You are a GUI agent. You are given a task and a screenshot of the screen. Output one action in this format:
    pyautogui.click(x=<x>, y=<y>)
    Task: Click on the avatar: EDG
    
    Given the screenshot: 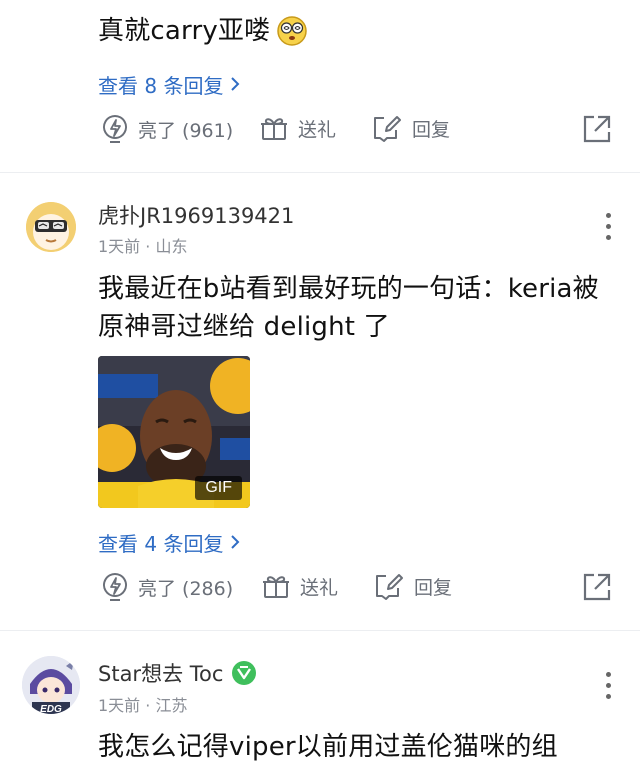 What is the action you would take?
    pyautogui.click(x=51, y=685)
    